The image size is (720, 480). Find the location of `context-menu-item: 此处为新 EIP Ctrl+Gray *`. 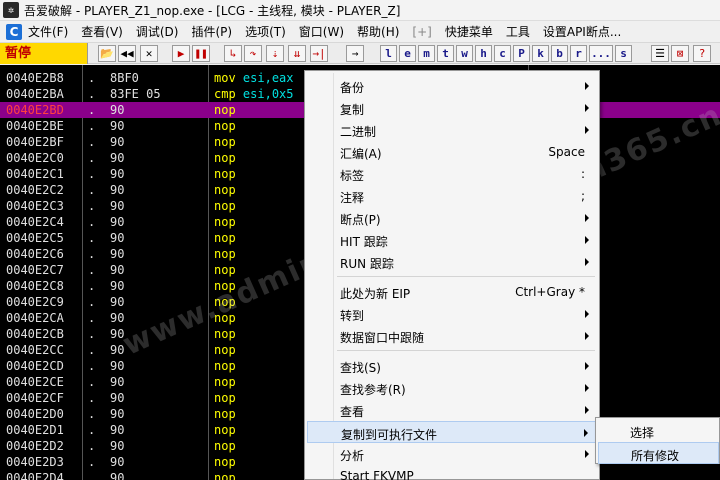

context-menu-item: 此处为新 EIP Ctrl+Gray * is located at coordinates (452, 292).